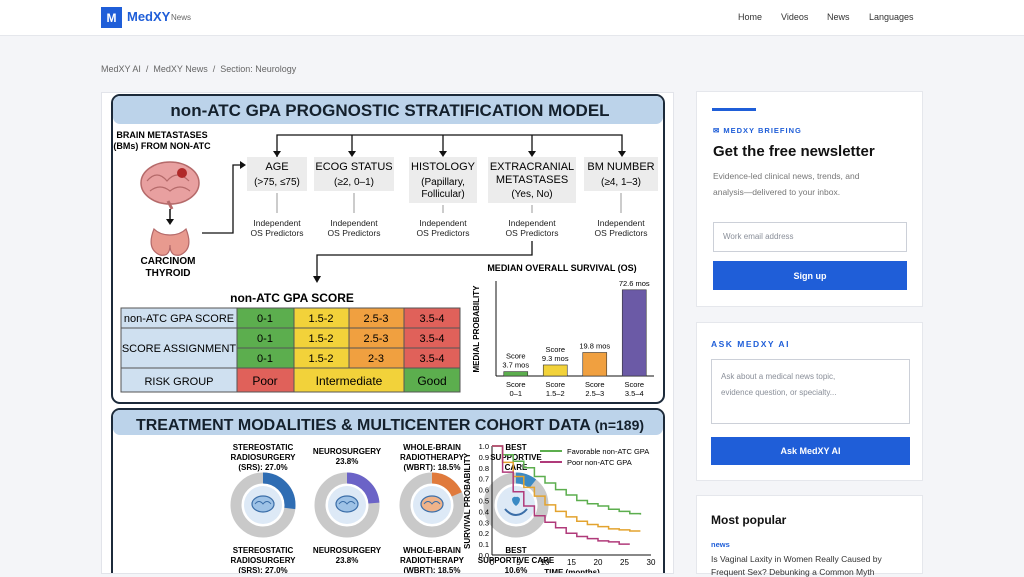 The height and width of the screenshot is (577, 1024). What do you see at coordinates (555, 358) in the screenshot?
I see `bar-data-label: 9.3 mos` at bounding box center [555, 358].